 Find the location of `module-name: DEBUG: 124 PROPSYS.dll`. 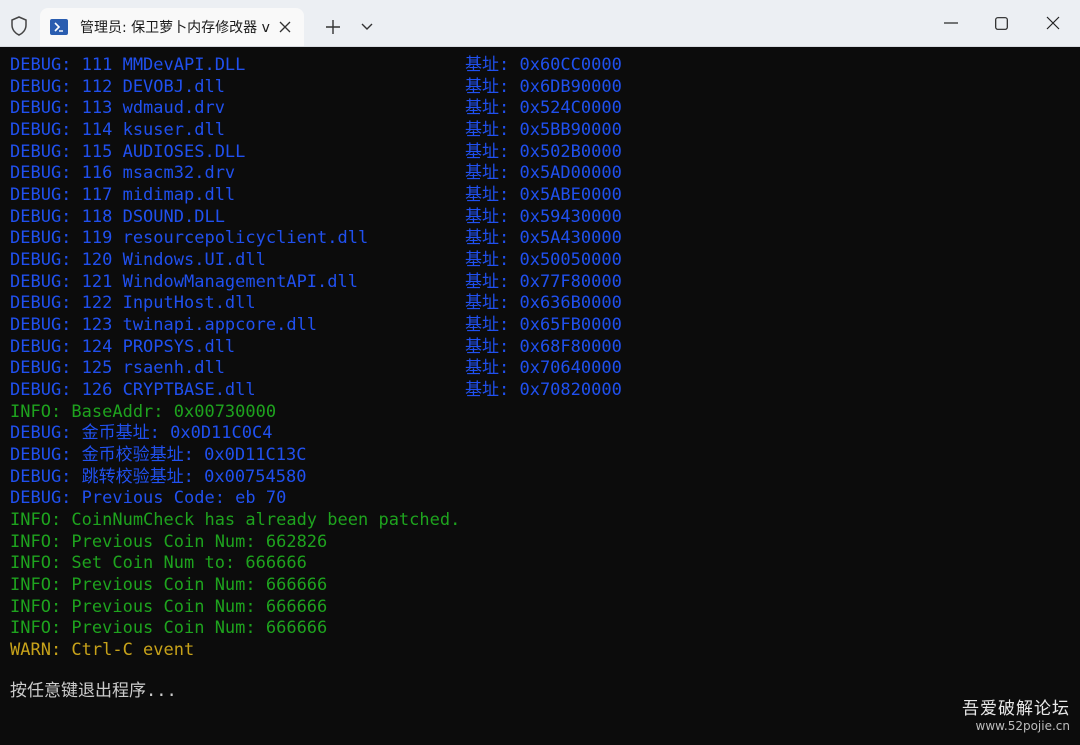

module-name: DEBUG: 124 PROPSYS.dll is located at coordinates (123, 346).